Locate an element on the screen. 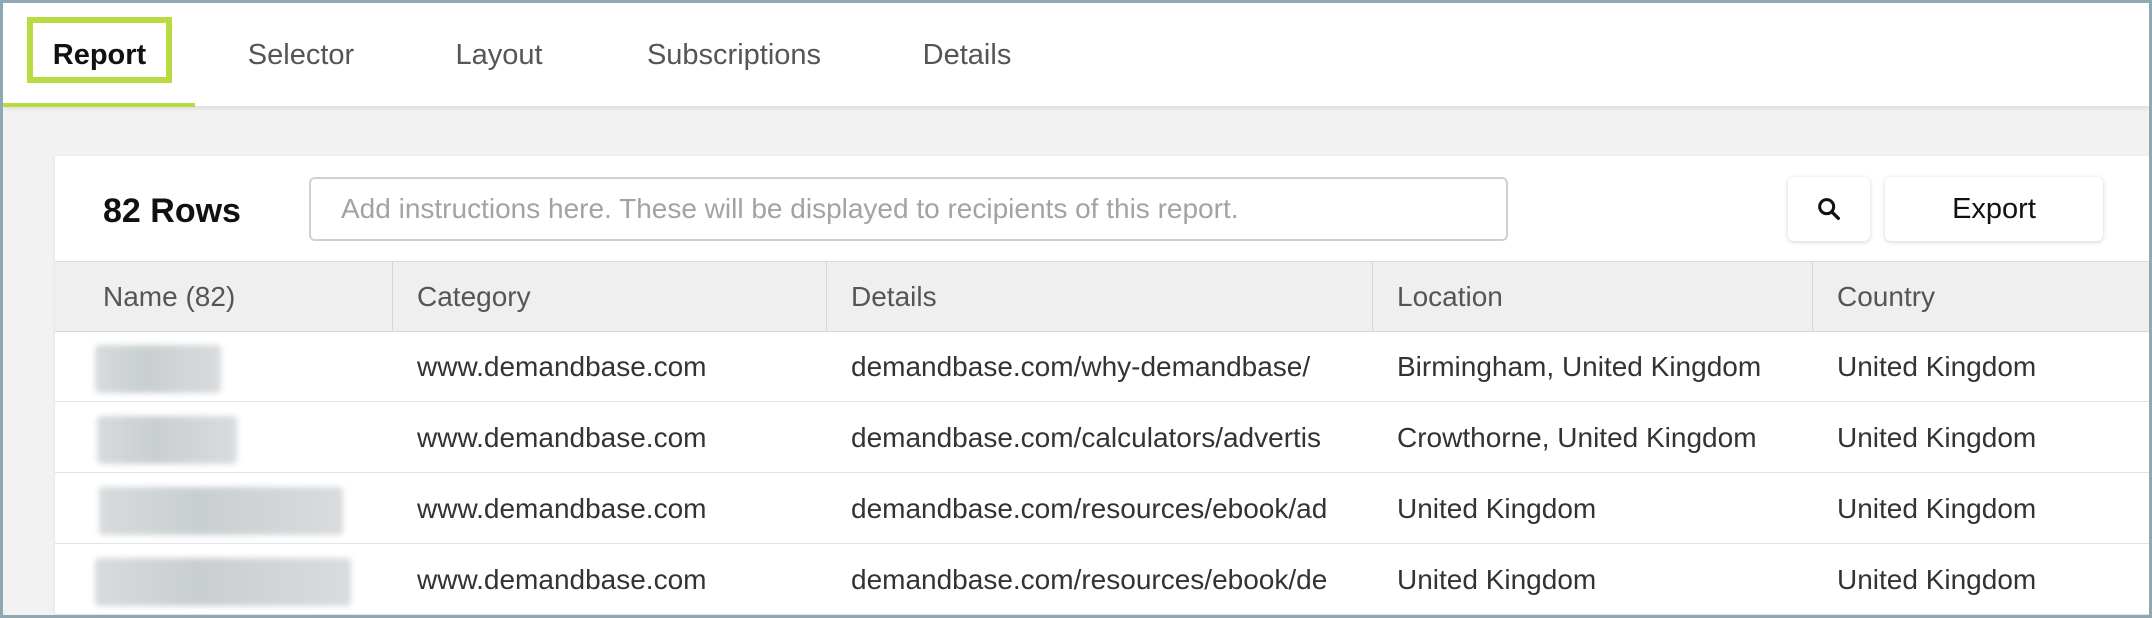  column-header-location-label: Location is located at coordinates (1450, 296).